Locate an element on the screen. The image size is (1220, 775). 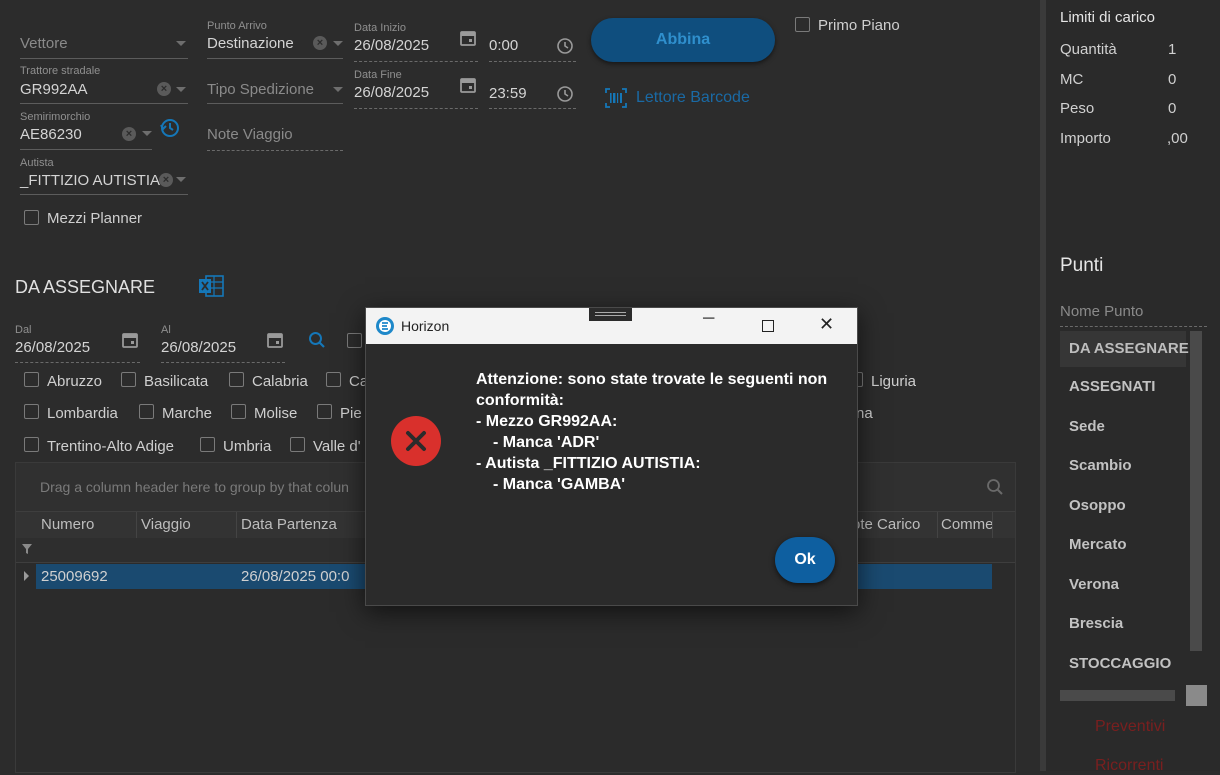
message-line: conformità: is located at coordinates (520, 400).